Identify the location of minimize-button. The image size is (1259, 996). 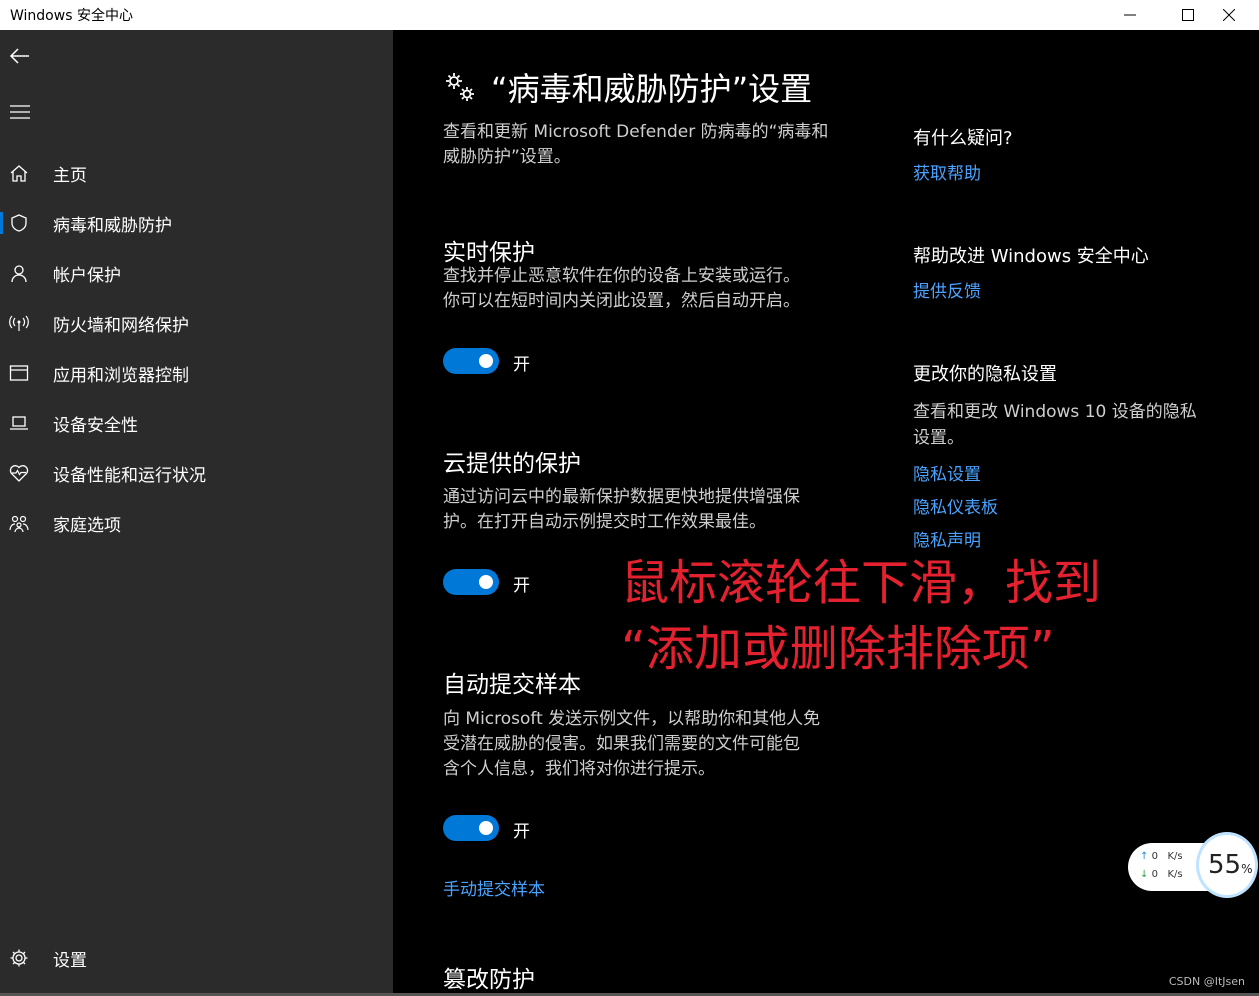
(1130, 15).